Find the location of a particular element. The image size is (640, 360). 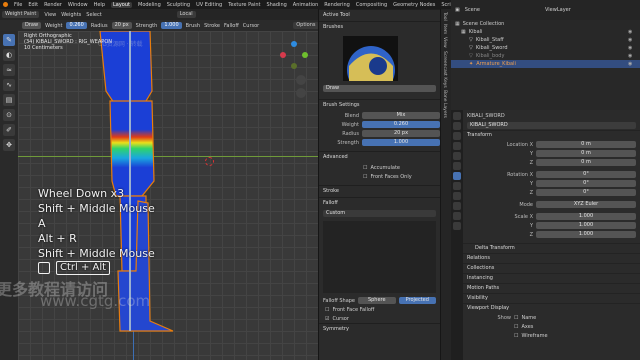

menu-cursor: Cursor is located at coordinates (251, 26).